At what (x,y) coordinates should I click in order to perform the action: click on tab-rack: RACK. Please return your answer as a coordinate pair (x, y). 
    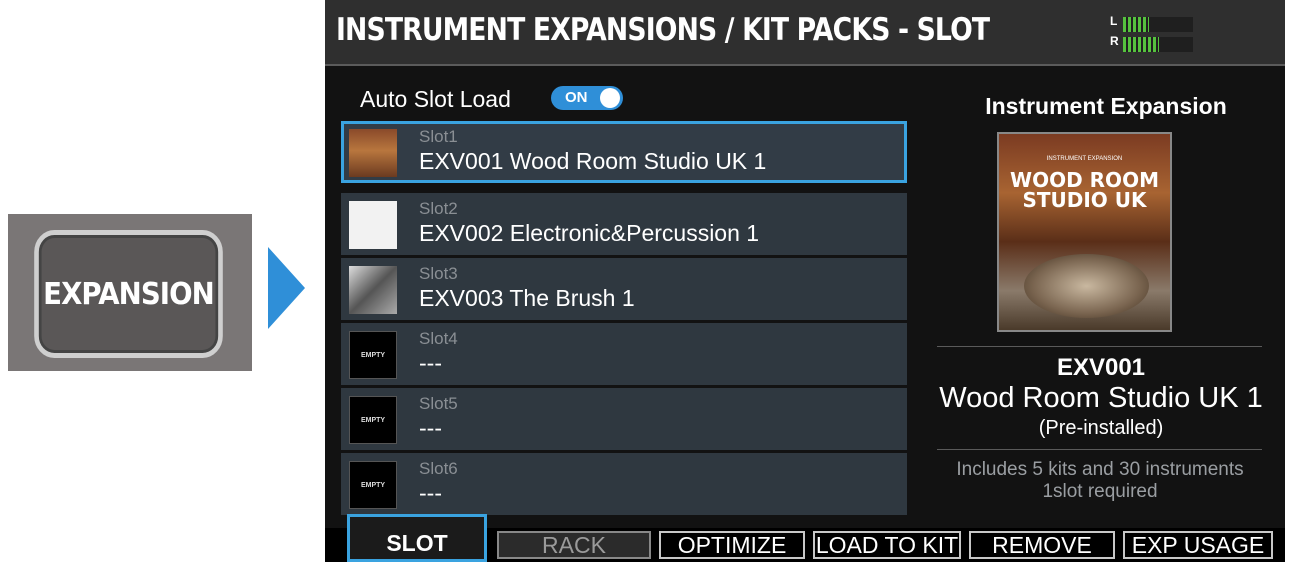
    Looking at the image, I should click on (574, 545).